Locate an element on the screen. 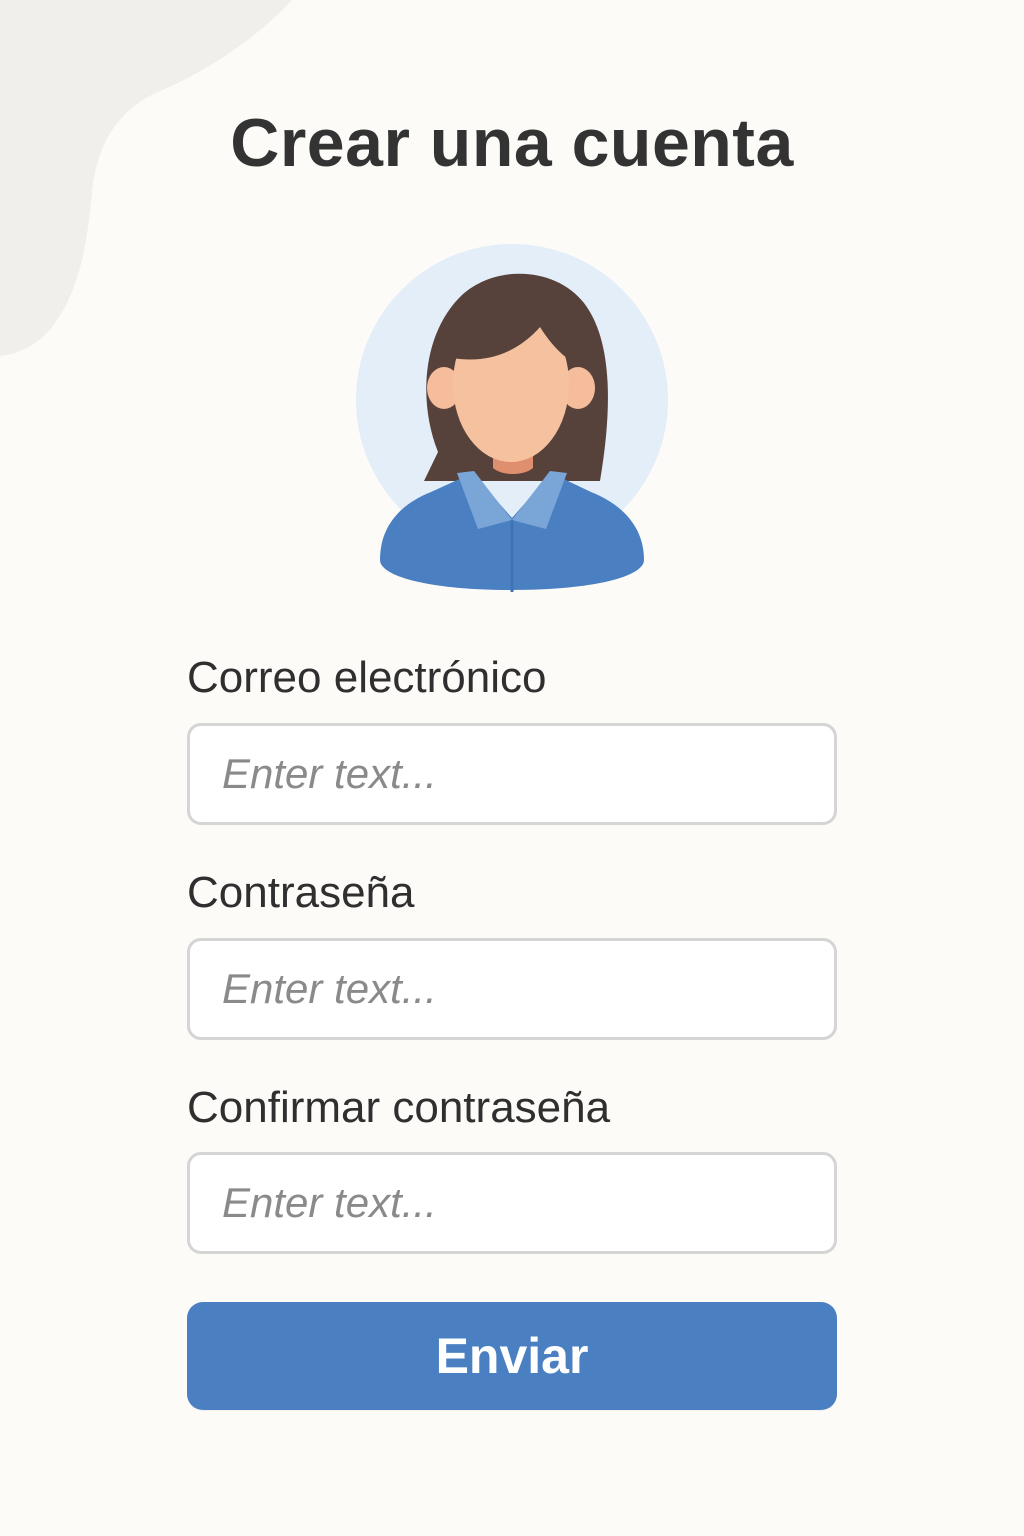 The image size is (1024, 1536). password-label: Contraseña is located at coordinates (301, 892).